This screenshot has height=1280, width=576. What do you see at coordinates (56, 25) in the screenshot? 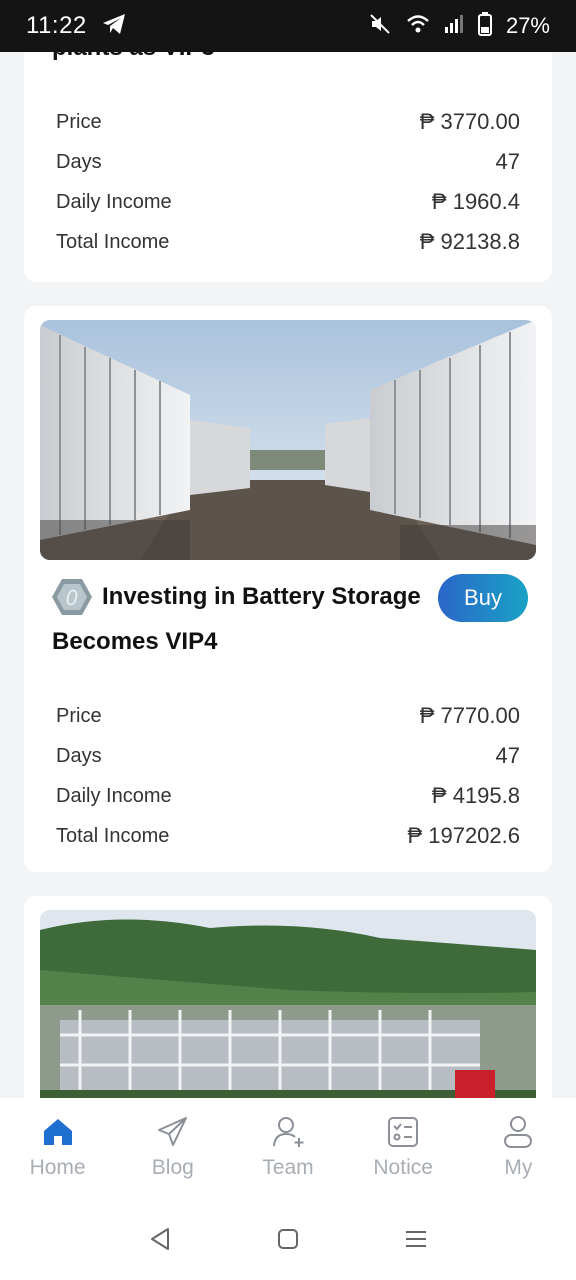
I see `status-time: 11:22` at bounding box center [56, 25].